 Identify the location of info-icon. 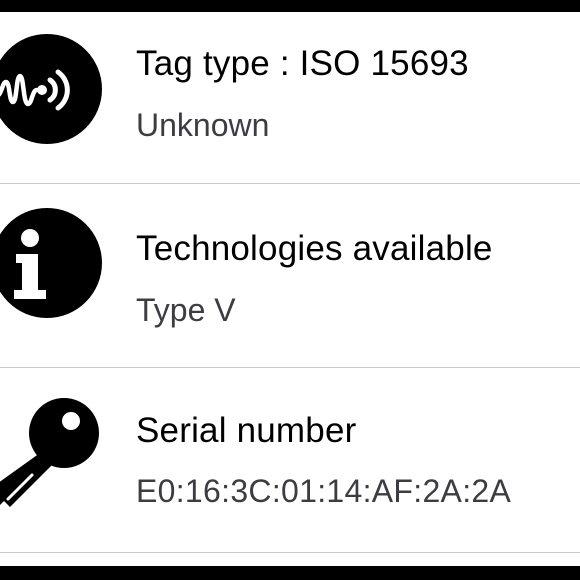
(51, 263).